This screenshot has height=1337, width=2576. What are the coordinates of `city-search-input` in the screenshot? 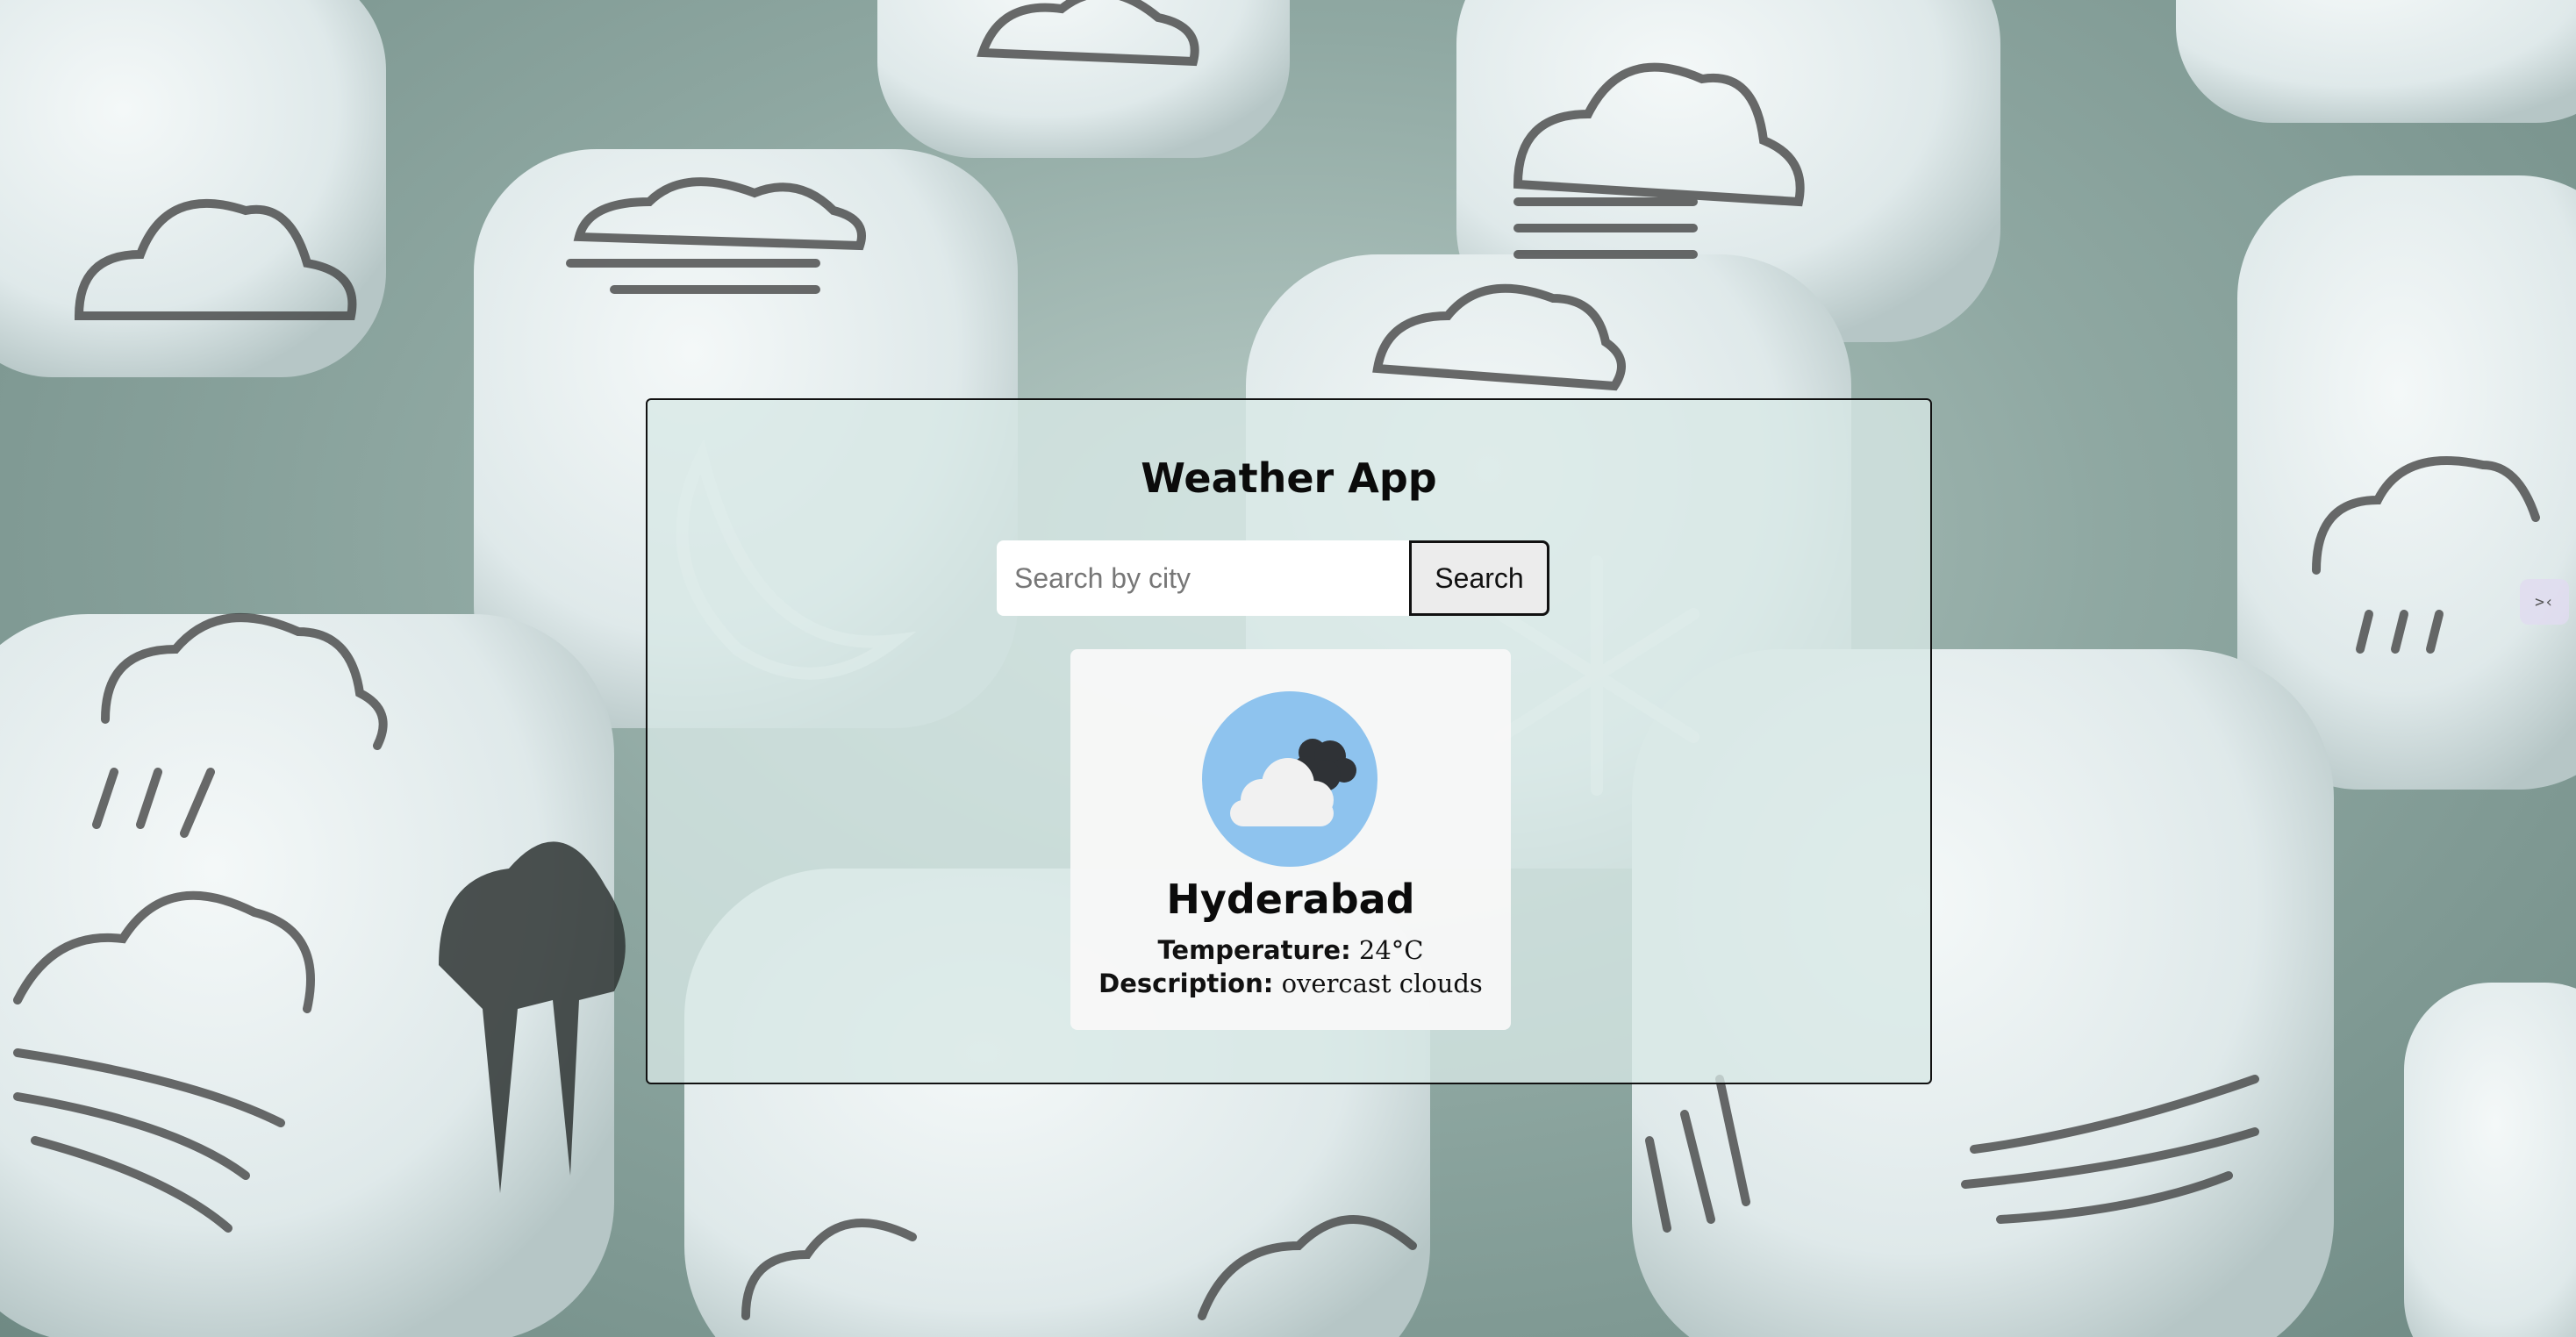 It's located at (1203, 578).